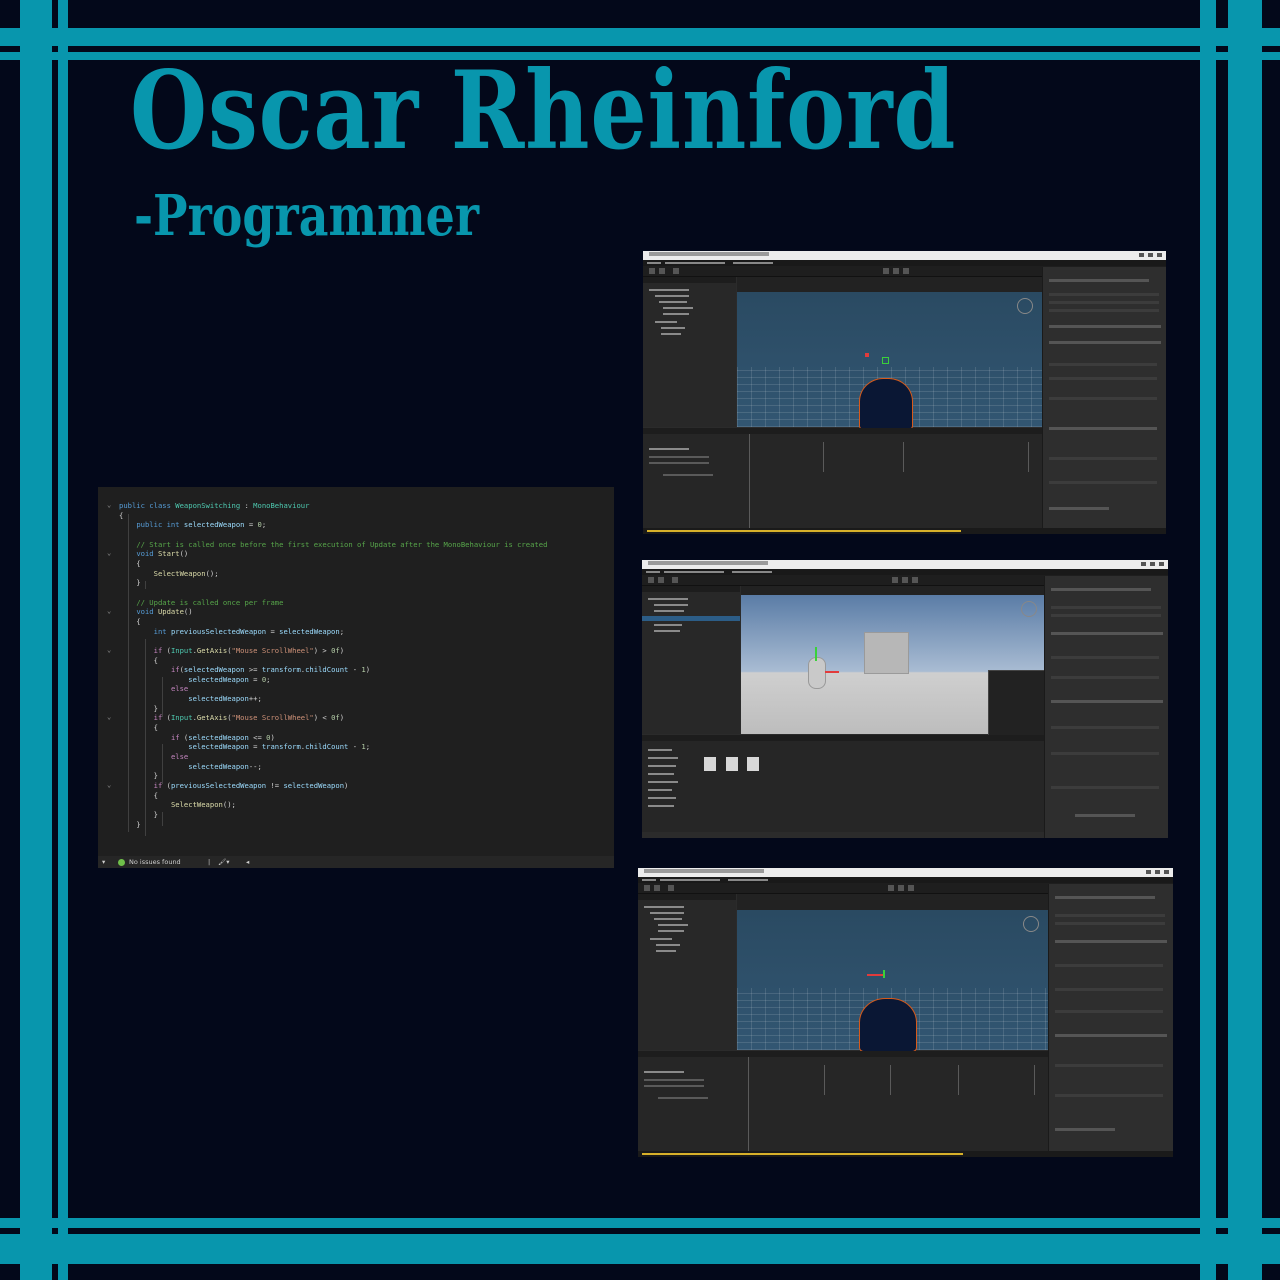 The width and height of the screenshot is (1280, 1280). What do you see at coordinates (1245, 640) in the screenshot?
I see `frame-bar-right-outer` at bounding box center [1245, 640].